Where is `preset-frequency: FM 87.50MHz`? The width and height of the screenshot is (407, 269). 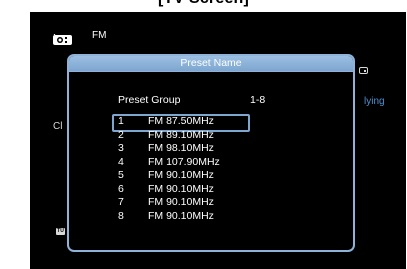 preset-frequency: FM 87.50MHz is located at coordinates (181, 121).